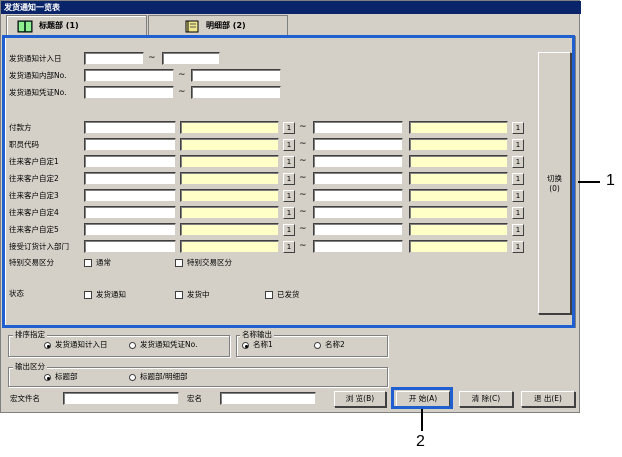  Describe the element at coordinates (420, 441) in the screenshot. I see `callout-2: 2` at that location.